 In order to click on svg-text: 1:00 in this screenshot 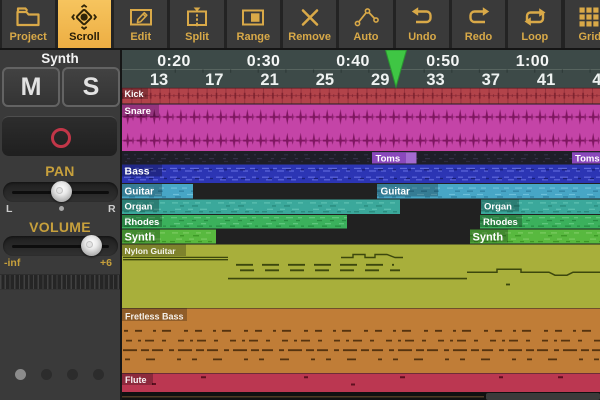, I will do `click(533, 61)`.